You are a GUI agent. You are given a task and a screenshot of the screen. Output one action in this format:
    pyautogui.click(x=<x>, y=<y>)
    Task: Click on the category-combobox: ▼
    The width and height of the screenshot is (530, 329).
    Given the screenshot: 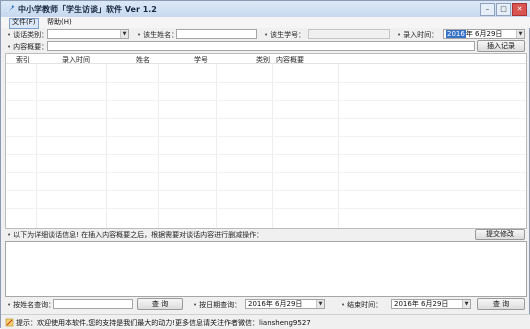 What is the action you would take?
    pyautogui.click(x=88, y=34)
    